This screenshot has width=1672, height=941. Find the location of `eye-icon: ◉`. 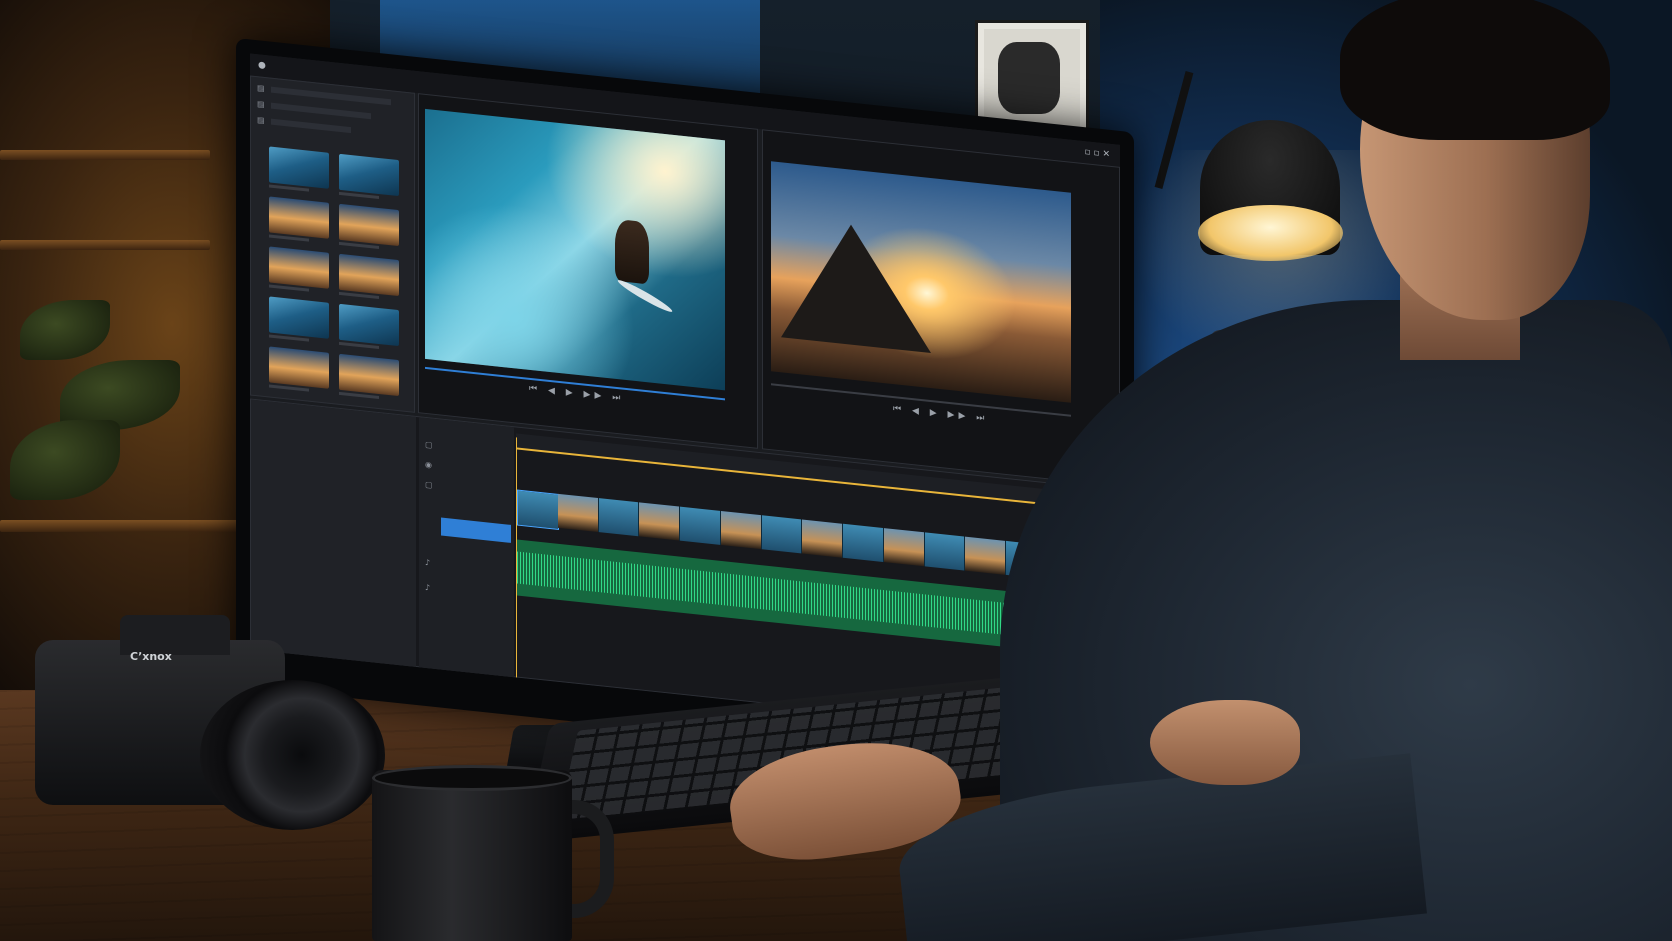

eye-icon: ◉ is located at coordinates (428, 465).